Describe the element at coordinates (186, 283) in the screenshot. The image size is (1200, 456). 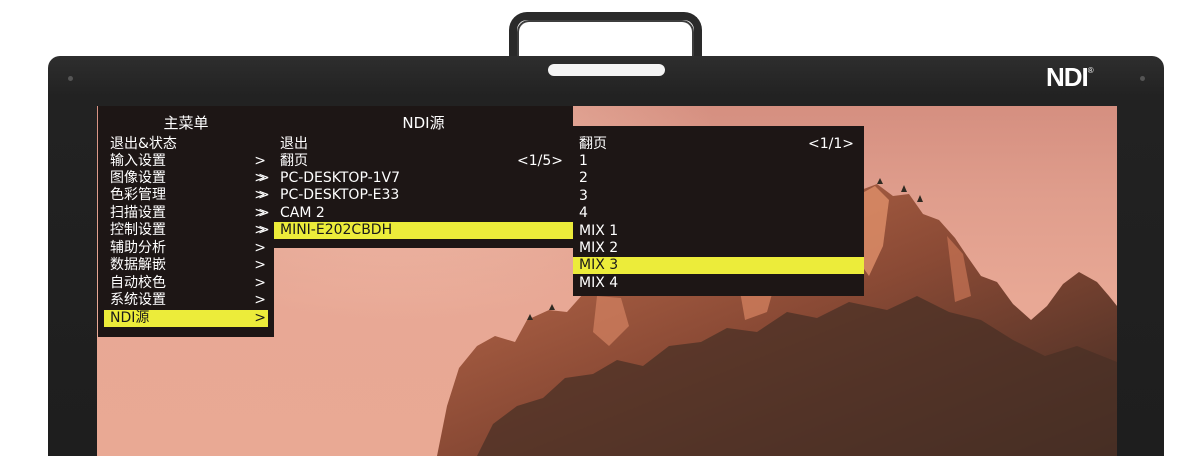
I see `main-menu-item-auto-calibration: 自动校色 >` at that location.